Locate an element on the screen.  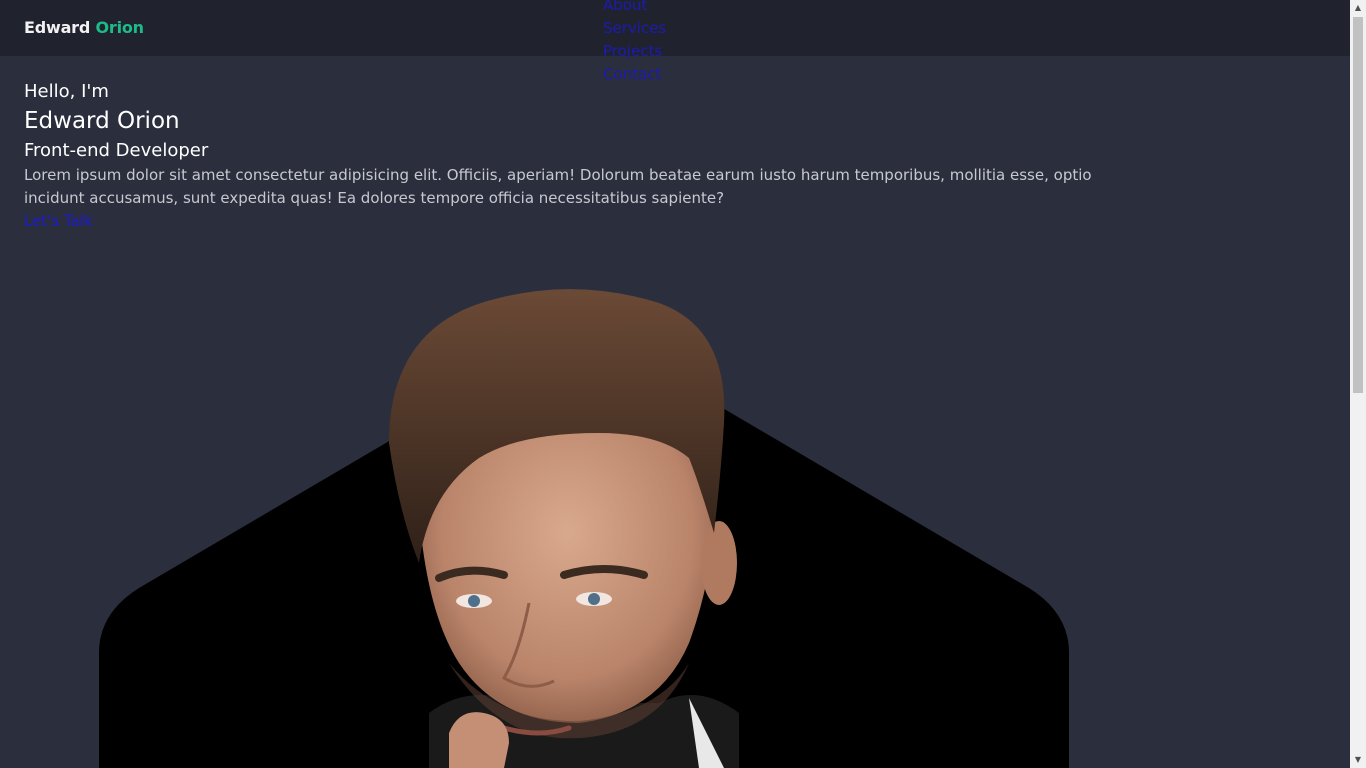
logo-last-name: Orion is located at coordinates (119, 27).